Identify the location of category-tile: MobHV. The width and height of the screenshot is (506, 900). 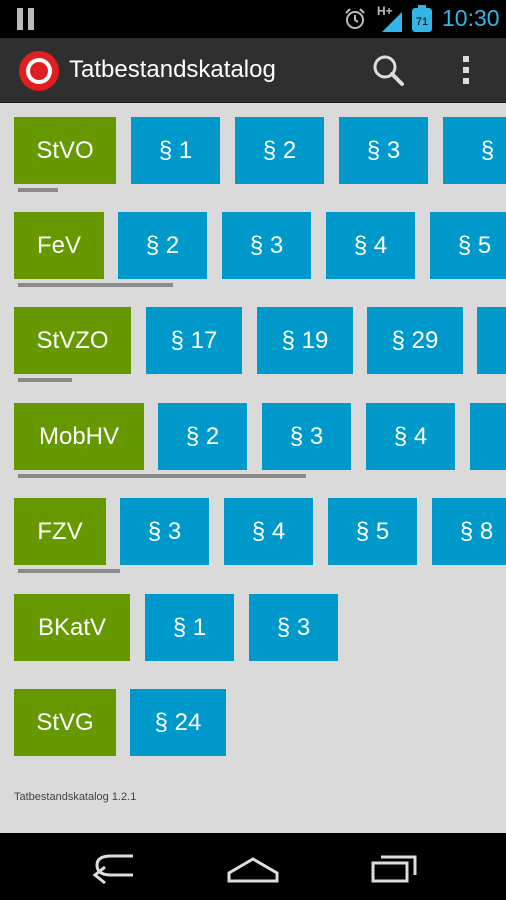
(79, 436).